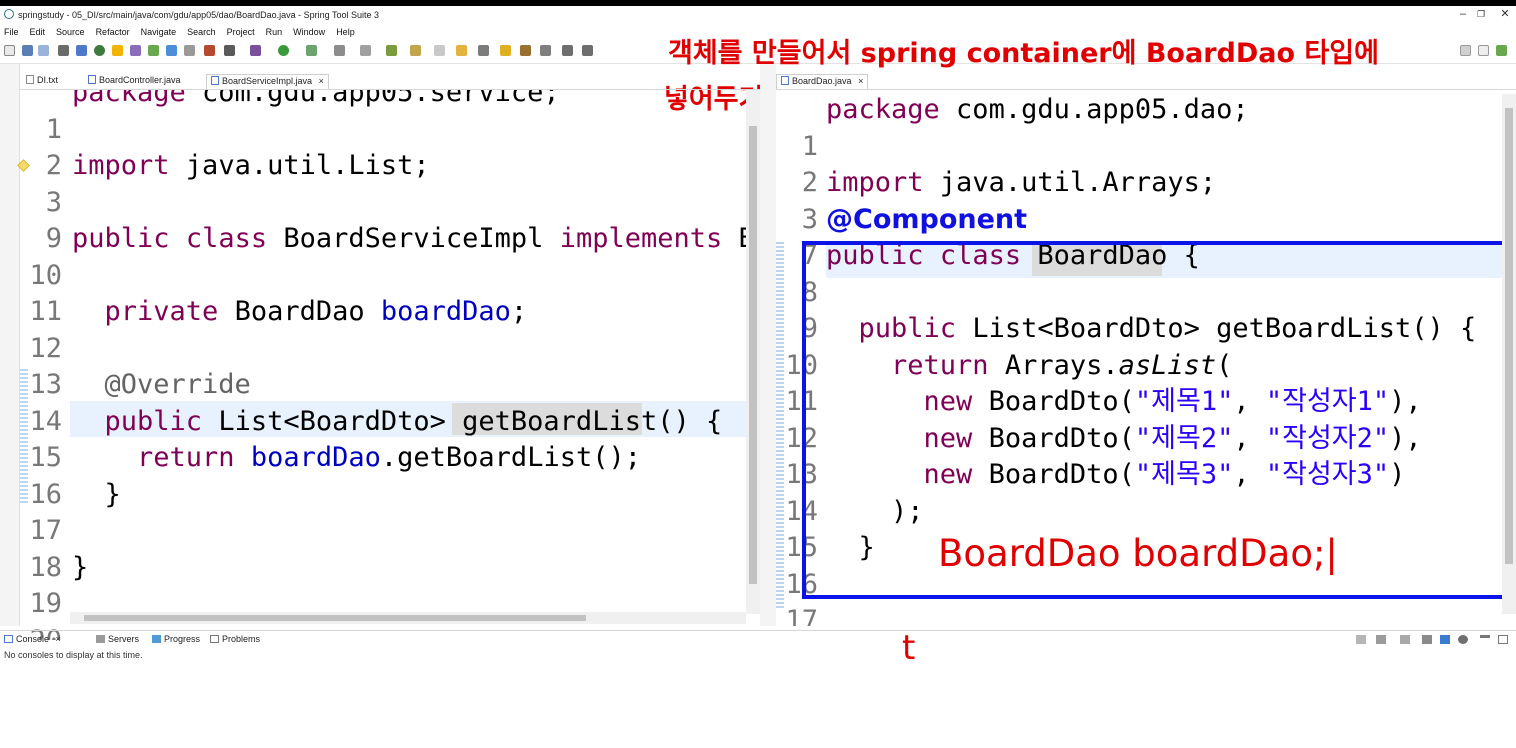  I want to click on search-icon, so click(391, 50).